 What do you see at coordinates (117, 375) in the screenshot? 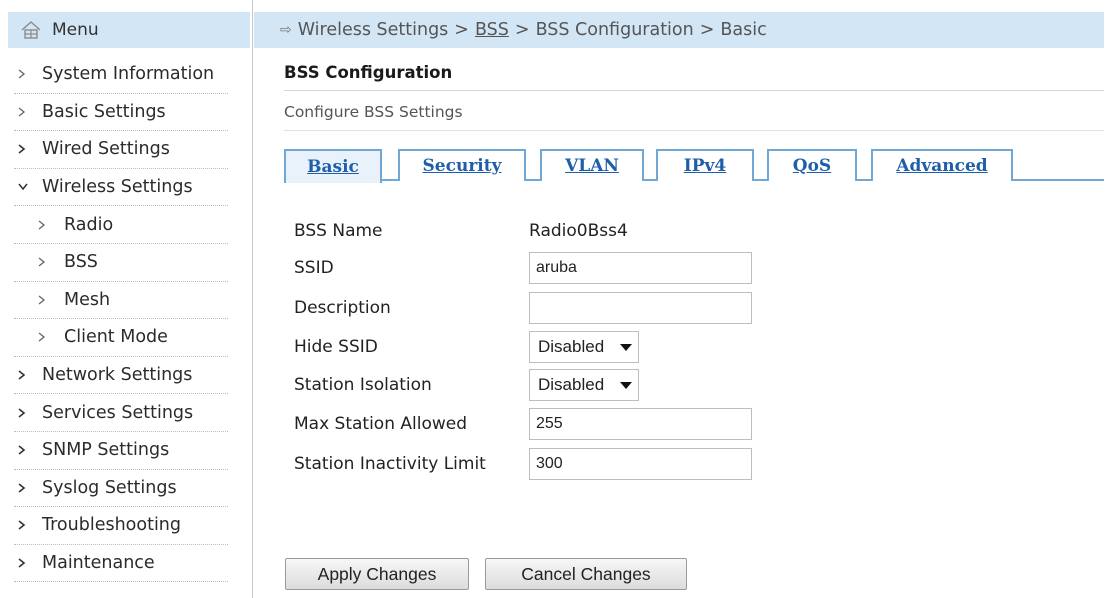
I see `sidebar-item-label: Network Settings` at bounding box center [117, 375].